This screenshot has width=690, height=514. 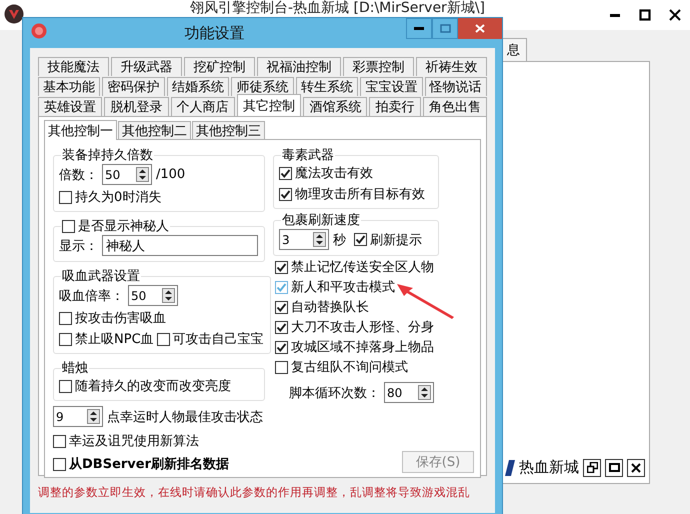 I want to click on field-label: 吸血倍率：, so click(x=91, y=296).